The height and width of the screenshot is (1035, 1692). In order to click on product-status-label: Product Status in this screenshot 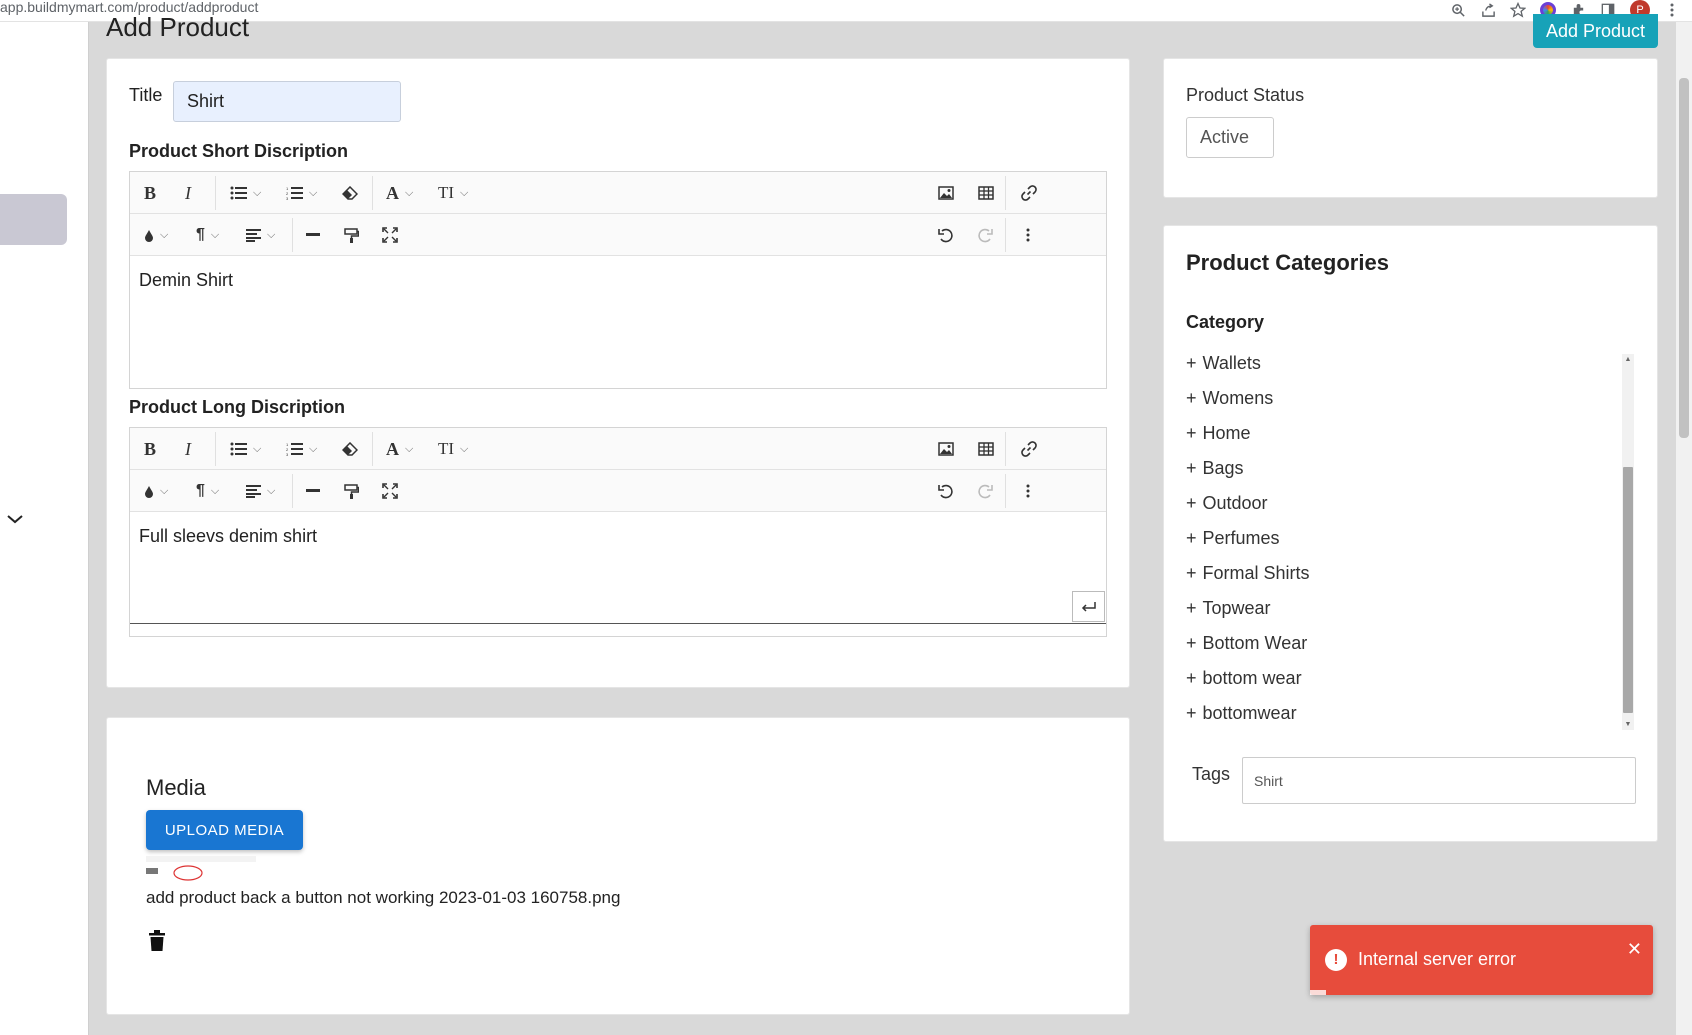, I will do `click(1245, 95)`.